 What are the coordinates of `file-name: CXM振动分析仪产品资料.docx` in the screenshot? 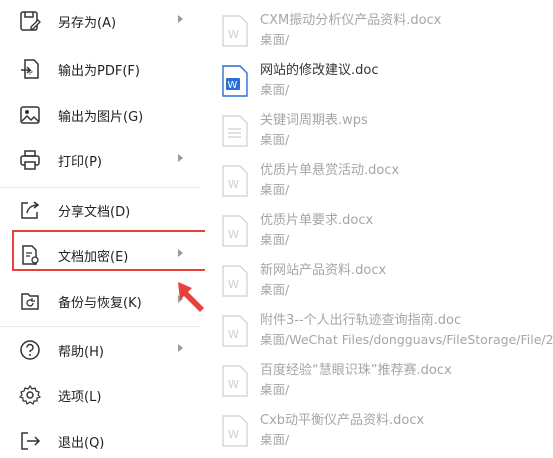 It's located at (351, 20).